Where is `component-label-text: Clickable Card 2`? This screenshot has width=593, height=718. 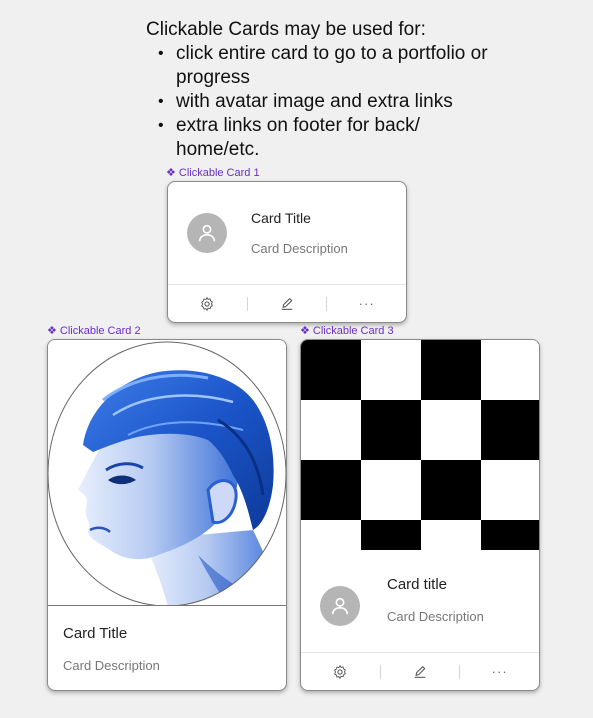 component-label-text: Clickable Card 2 is located at coordinates (100, 330).